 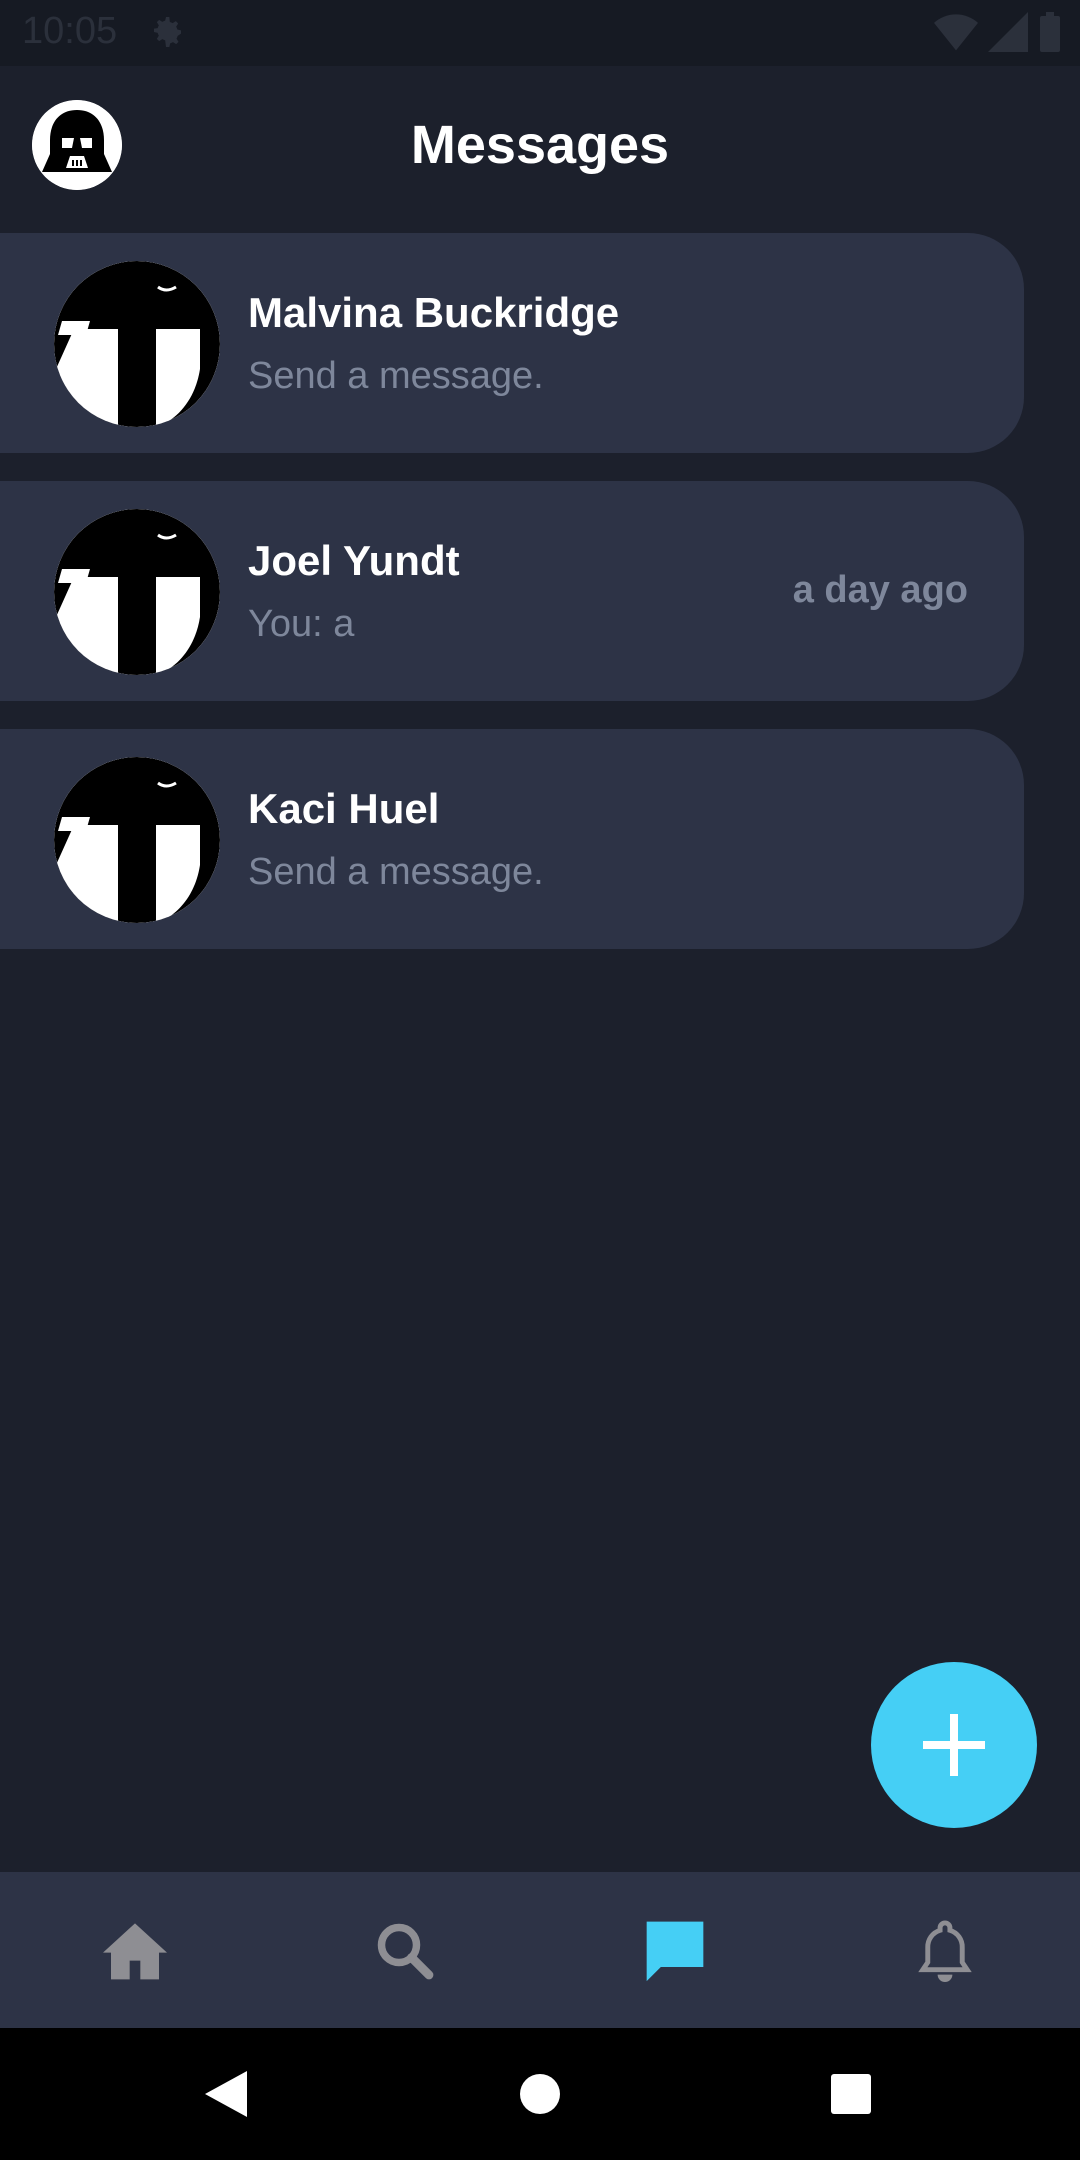 What do you see at coordinates (70, 31) in the screenshot?
I see `status-time: 10:05` at bounding box center [70, 31].